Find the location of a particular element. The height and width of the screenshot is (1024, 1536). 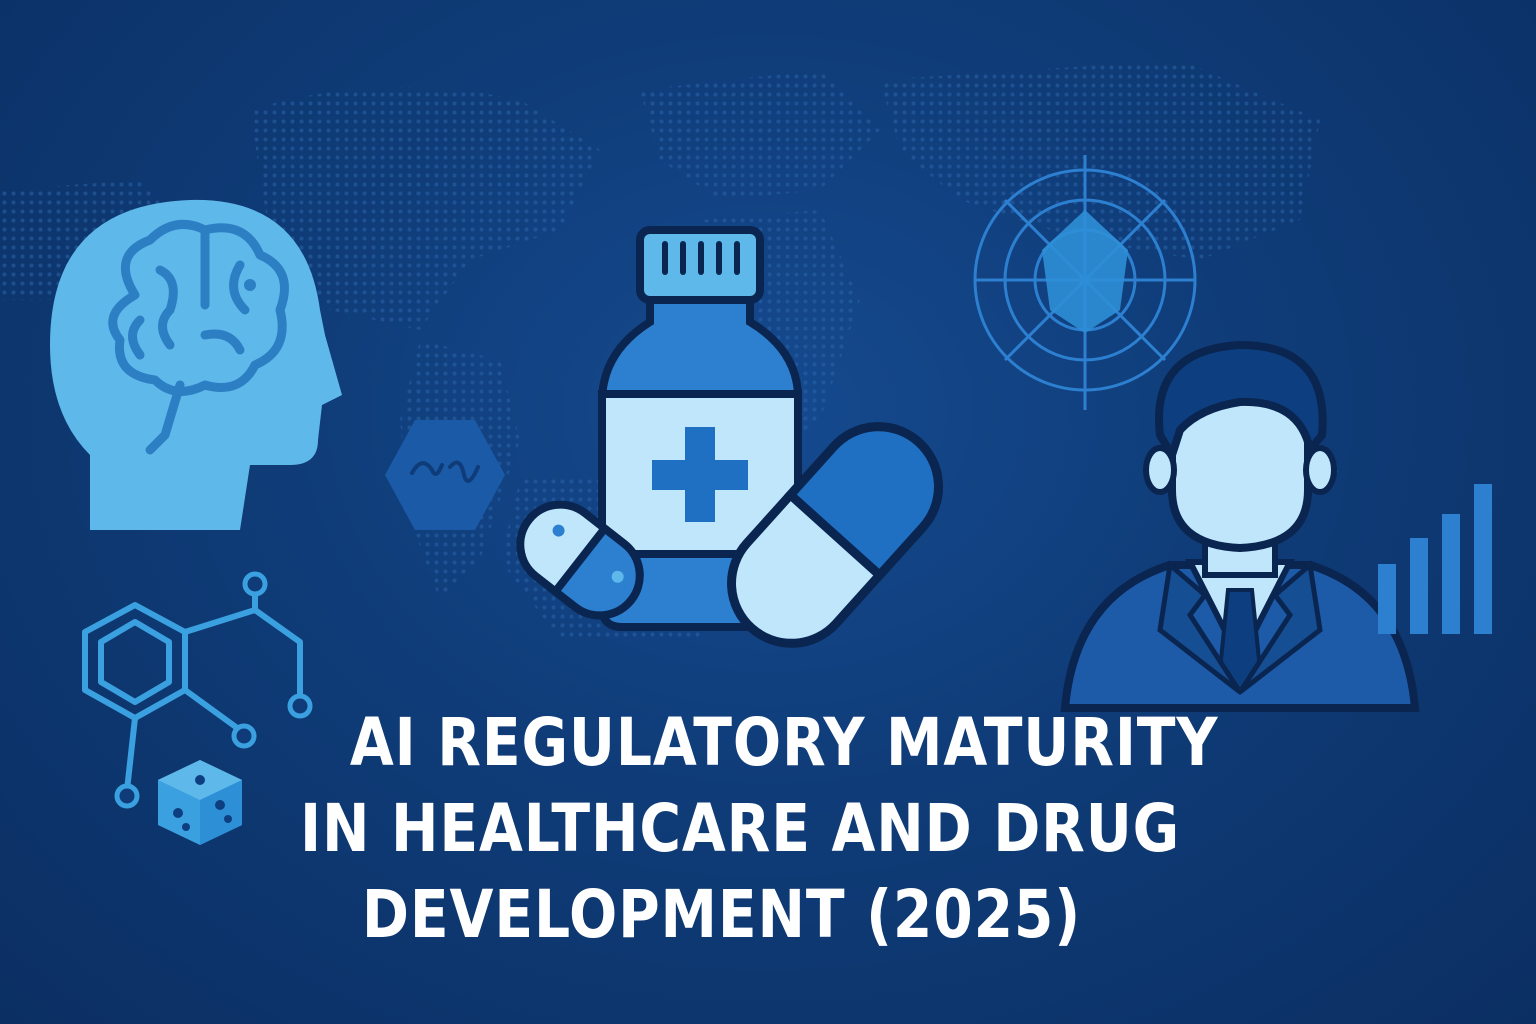

title-line-2: IN HEALTHCARE AND DRUG is located at coordinates (740, 828).